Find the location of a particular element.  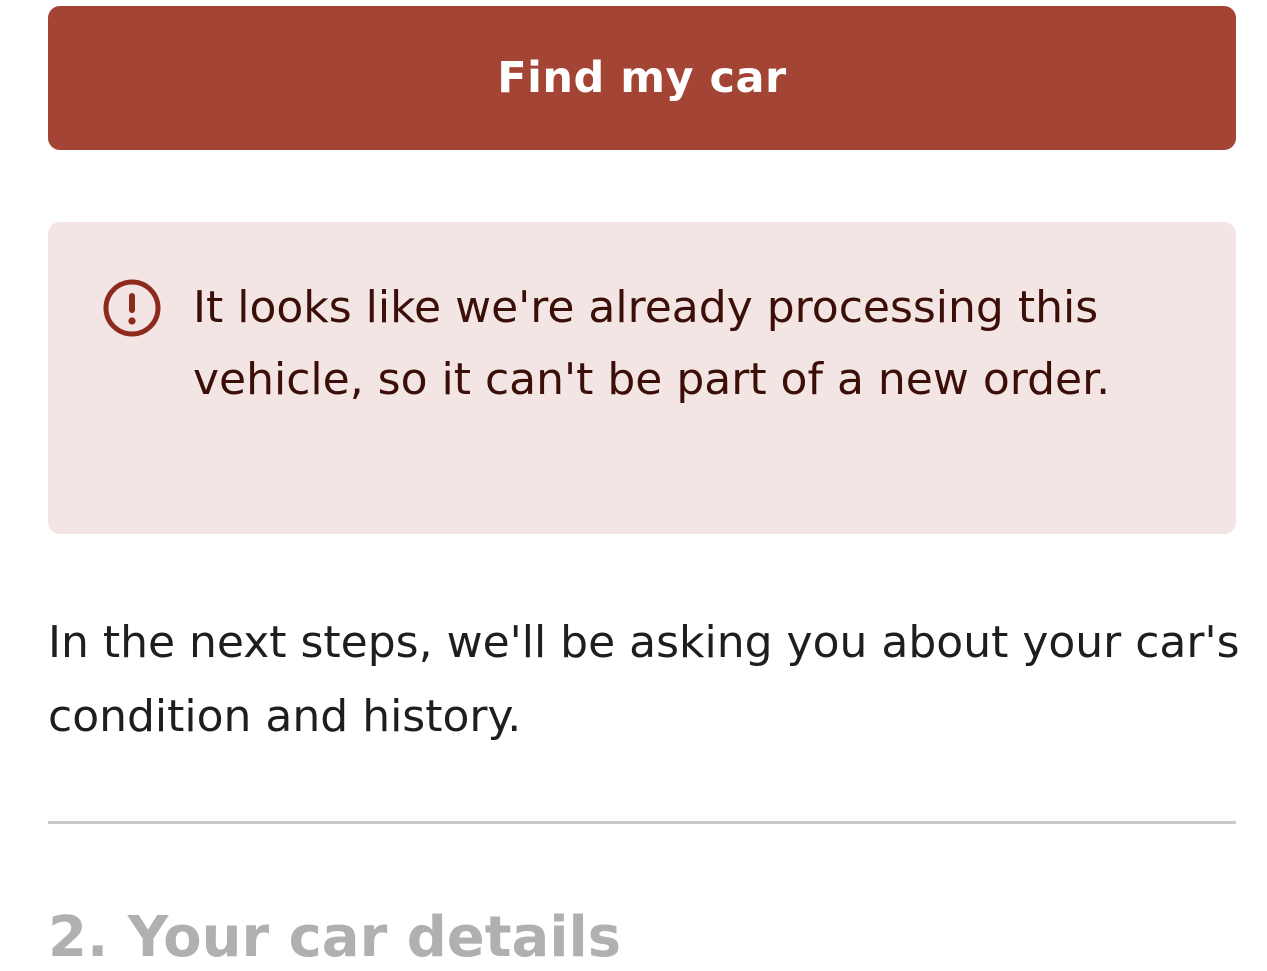

section-divider is located at coordinates (642, 822).